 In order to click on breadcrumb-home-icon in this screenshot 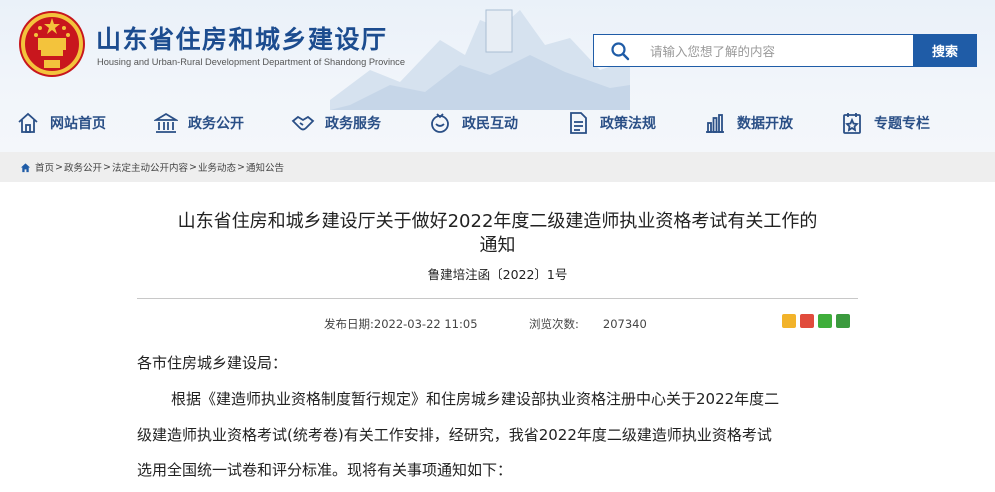, I will do `click(25, 167)`.